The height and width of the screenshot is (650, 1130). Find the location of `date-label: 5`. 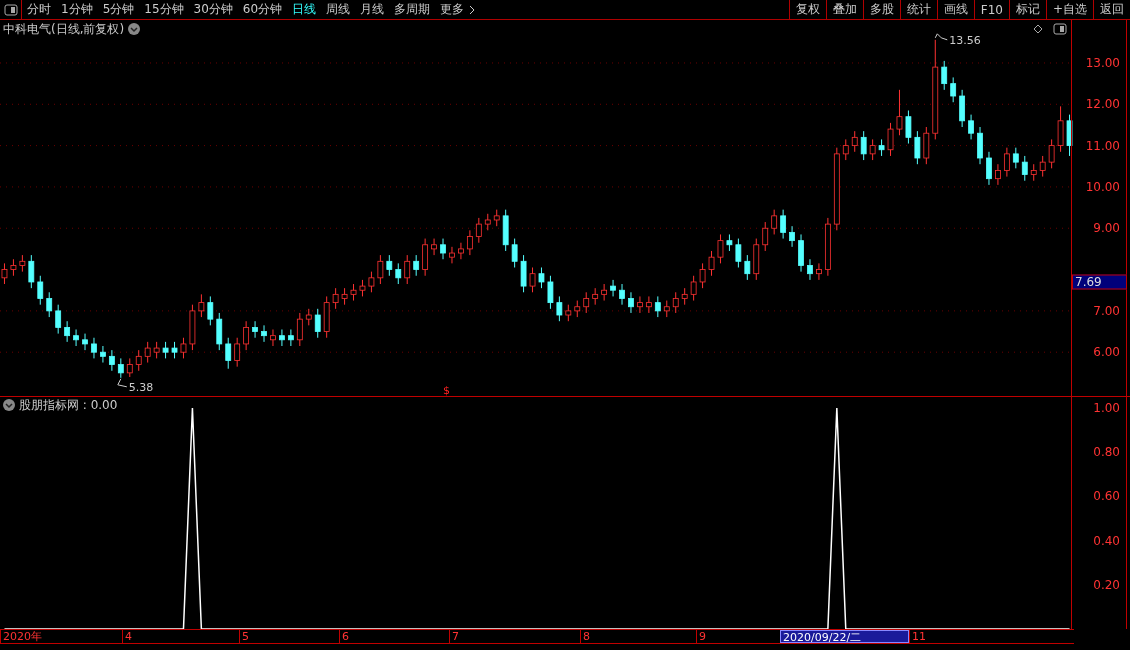

date-label: 5 is located at coordinates (289, 636).